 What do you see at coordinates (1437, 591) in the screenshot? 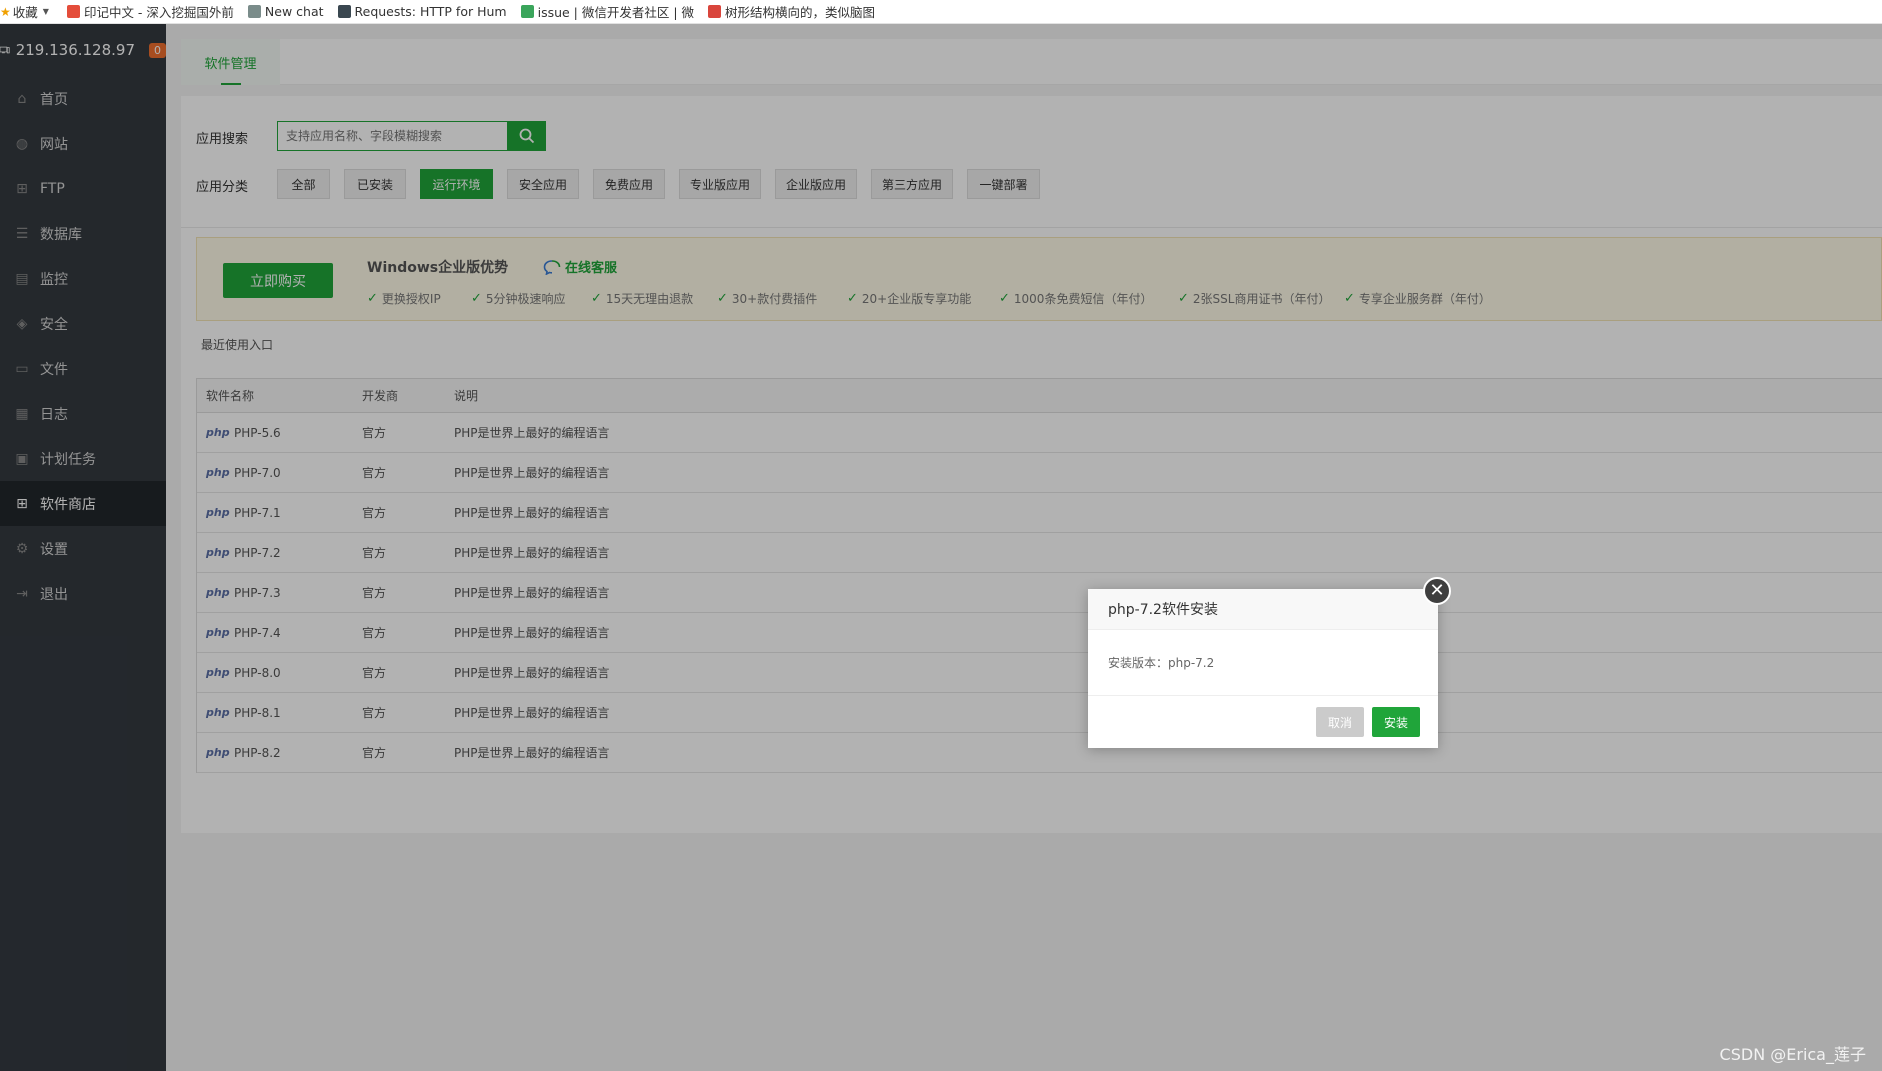
I see `close-icon: ✕` at bounding box center [1437, 591].